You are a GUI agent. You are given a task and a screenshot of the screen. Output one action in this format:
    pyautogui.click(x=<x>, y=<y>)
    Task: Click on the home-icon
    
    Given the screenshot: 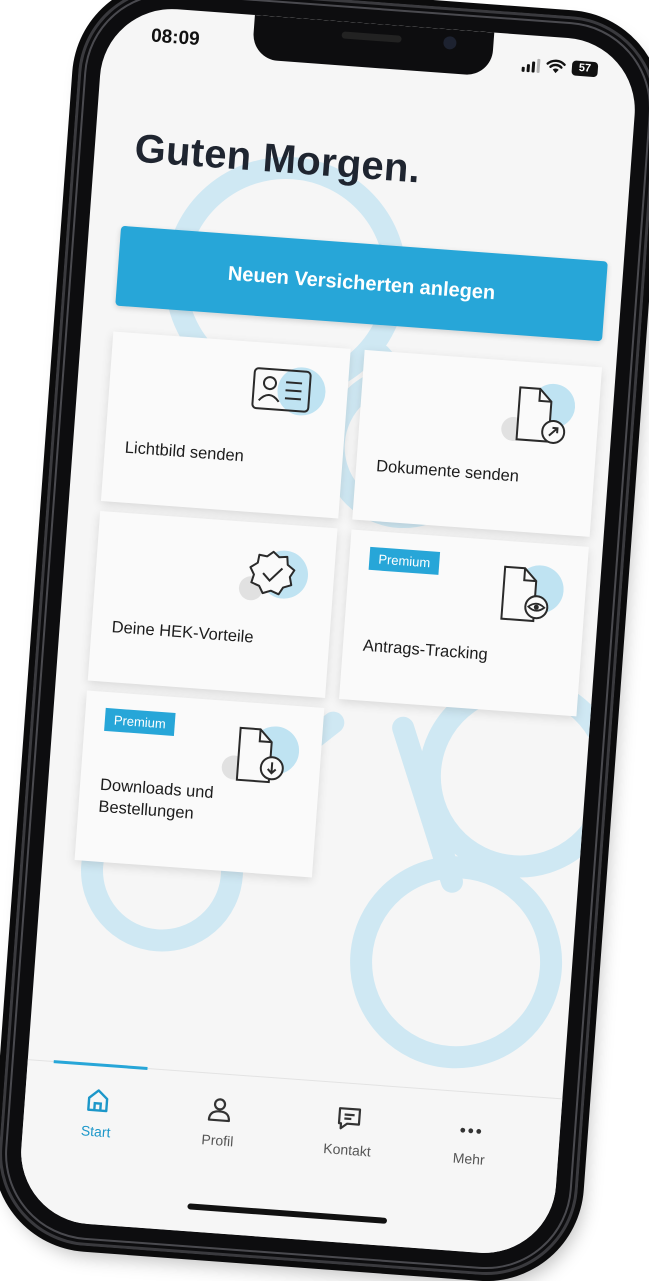 What is the action you would take?
    pyautogui.click(x=98, y=1101)
    